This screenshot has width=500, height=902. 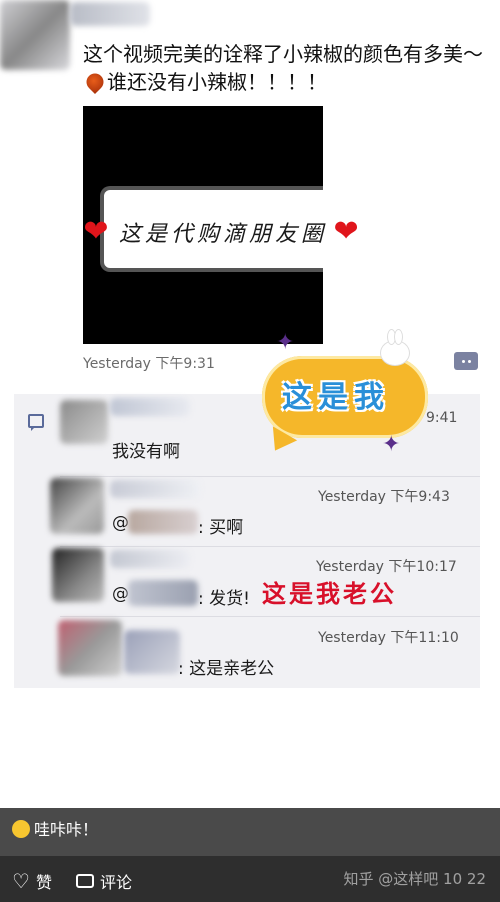 What do you see at coordinates (282, 68) in the screenshot?
I see `post-text: 这个视频完美的诠释了小辣椒的颜色有多美～ 谁还没有小辣椒！！！！` at bounding box center [282, 68].